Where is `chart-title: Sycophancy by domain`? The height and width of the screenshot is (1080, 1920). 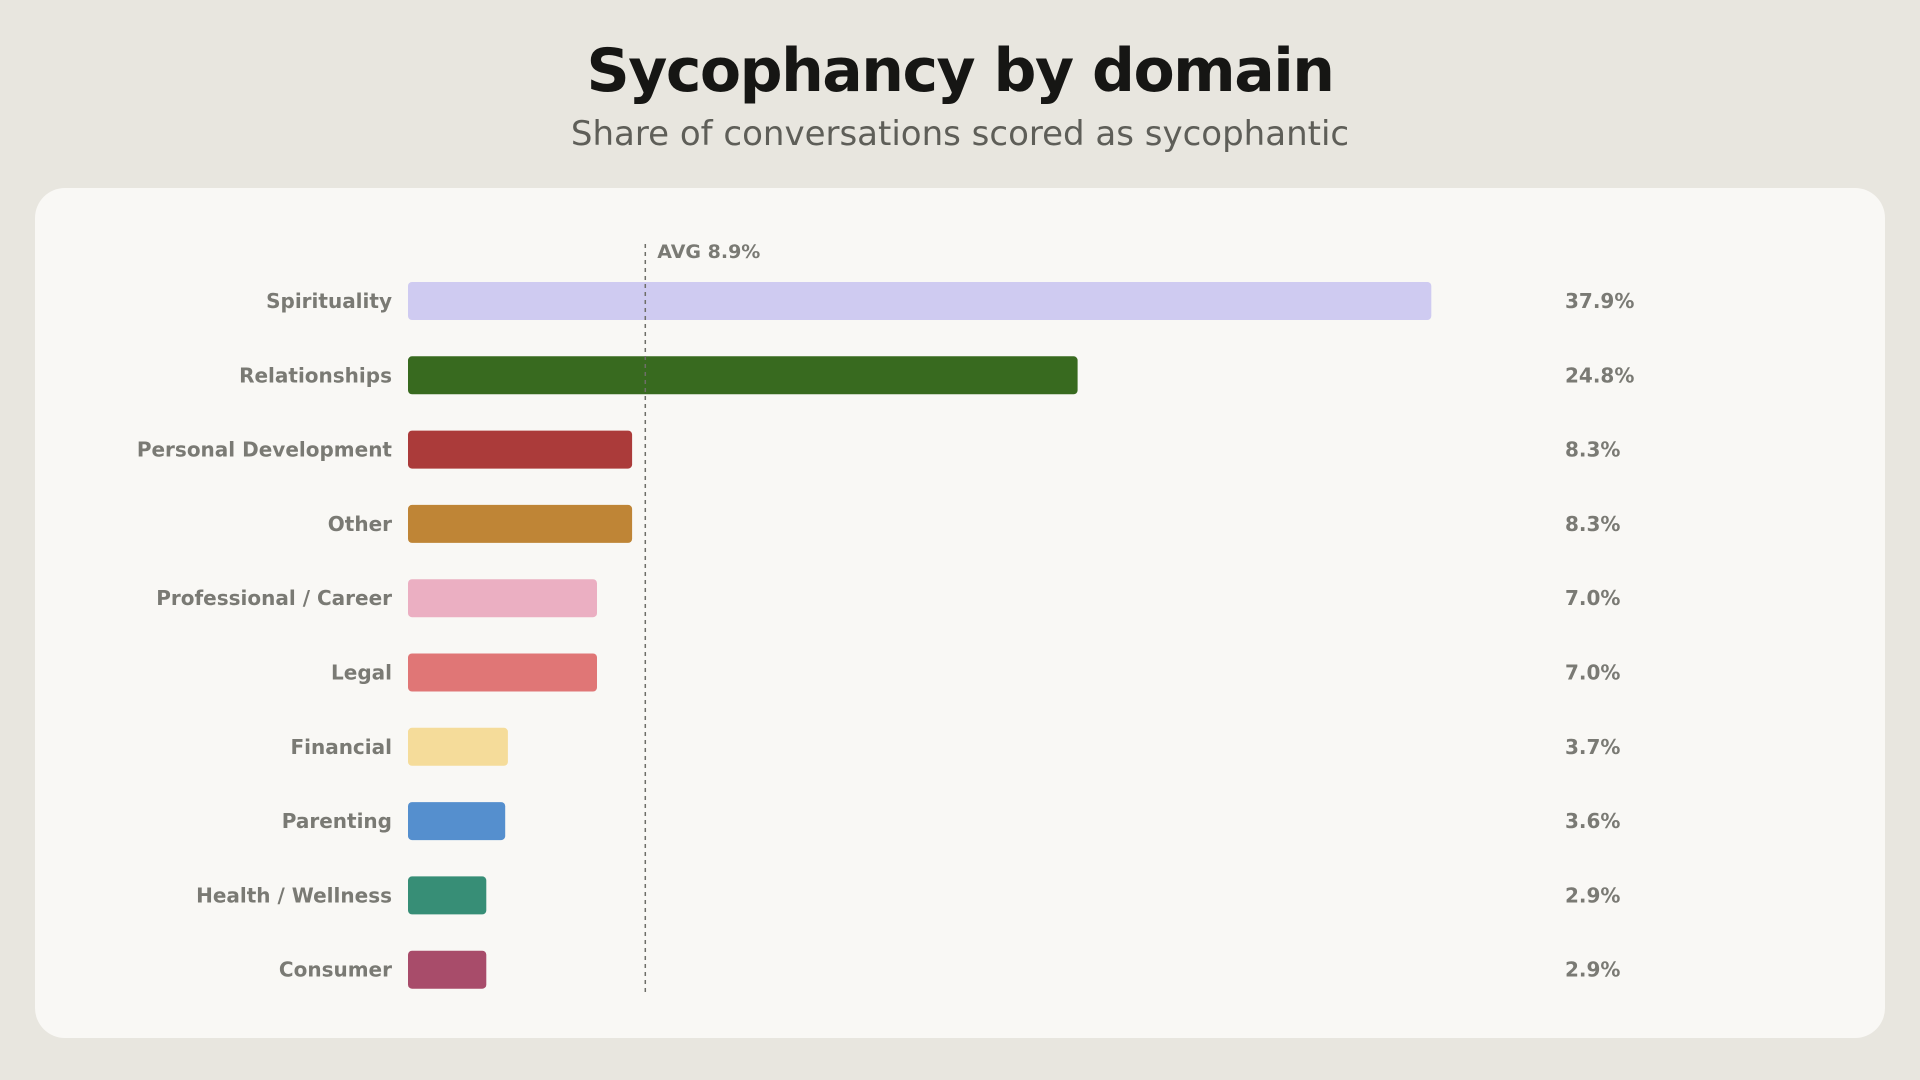 chart-title: Sycophancy by domain is located at coordinates (960, 71).